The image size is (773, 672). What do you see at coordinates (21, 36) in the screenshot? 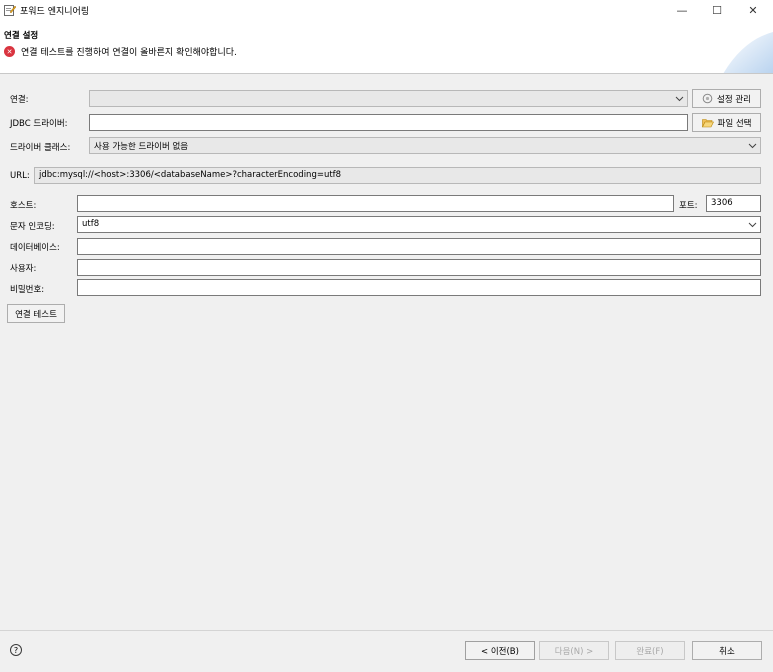
I see `page-title: 연결 설정` at bounding box center [21, 36].